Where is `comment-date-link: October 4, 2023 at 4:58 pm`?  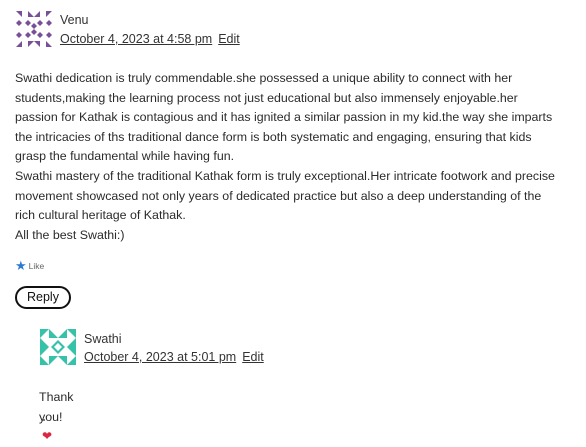 comment-date-link: October 4, 2023 at 4:58 pm is located at coordinates (136, 39).